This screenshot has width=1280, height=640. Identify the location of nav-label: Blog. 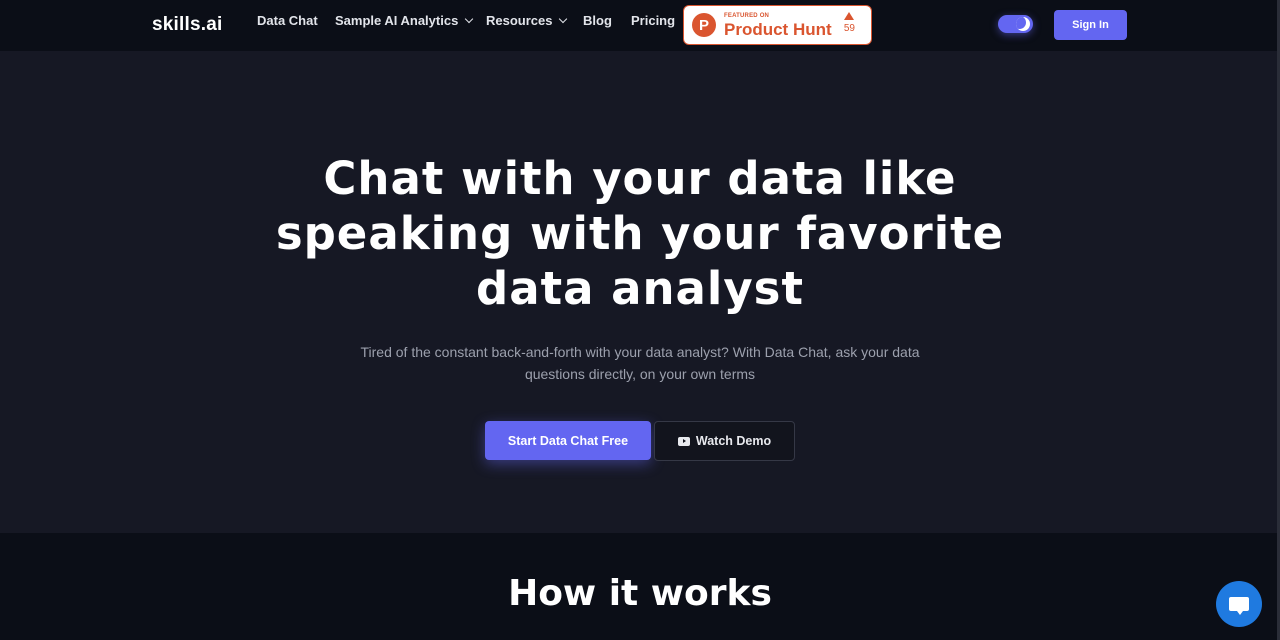
(597, 20).